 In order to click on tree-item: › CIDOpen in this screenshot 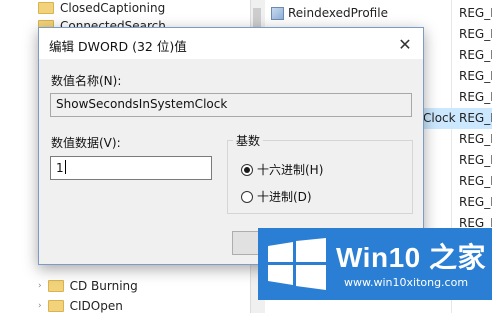, I will do `click(80, 306)`.